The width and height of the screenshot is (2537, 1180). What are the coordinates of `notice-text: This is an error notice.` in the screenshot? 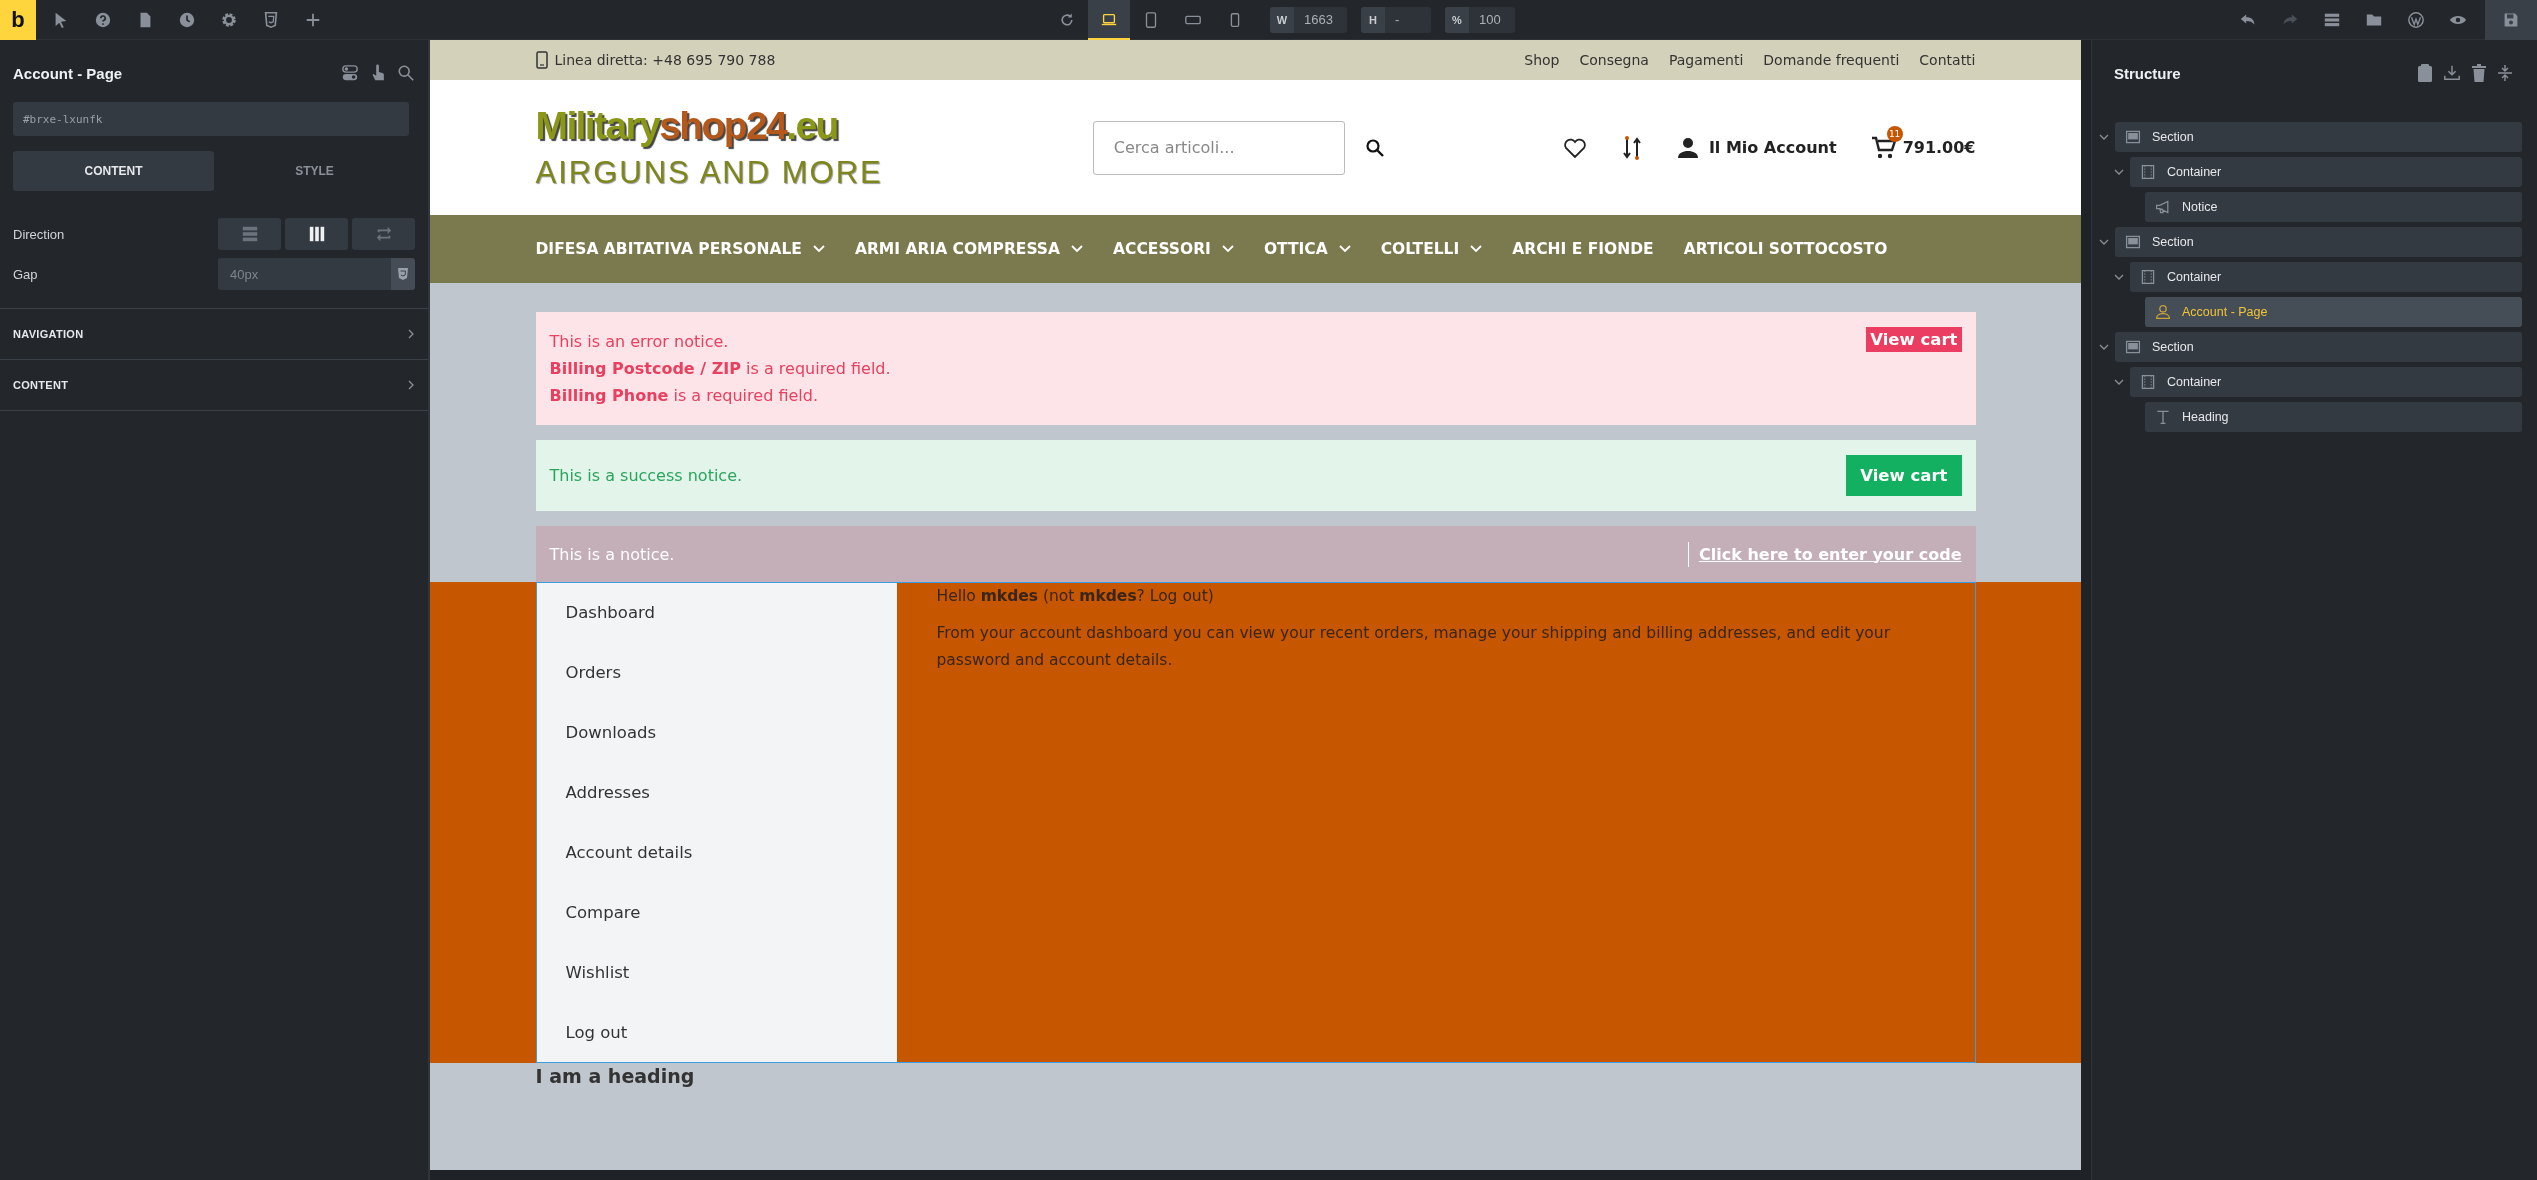 It's located at (639, 342).